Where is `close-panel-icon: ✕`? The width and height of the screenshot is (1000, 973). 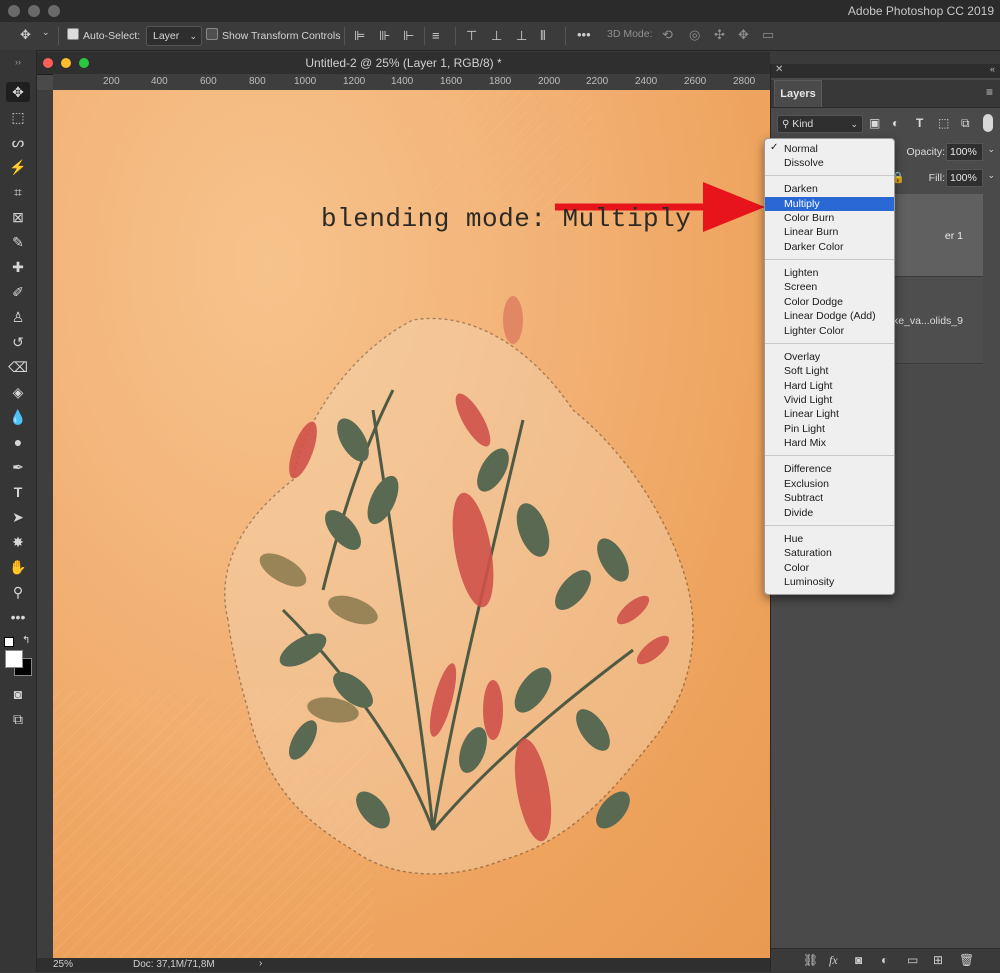 close-panel-icon: ✕ is located at coordinates (779, 69).